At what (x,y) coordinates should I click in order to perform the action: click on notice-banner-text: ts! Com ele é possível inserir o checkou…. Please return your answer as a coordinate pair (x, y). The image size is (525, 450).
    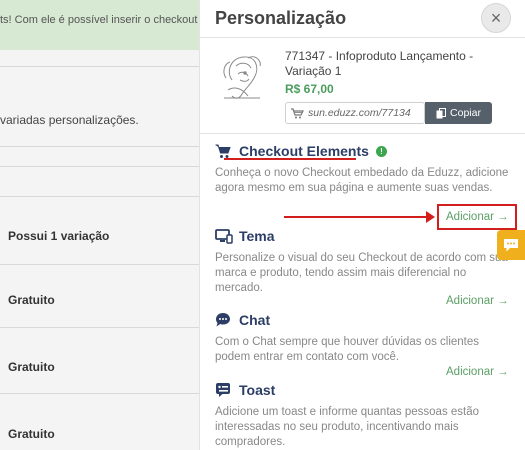
    Looking at the image, I should click on (110, 20).